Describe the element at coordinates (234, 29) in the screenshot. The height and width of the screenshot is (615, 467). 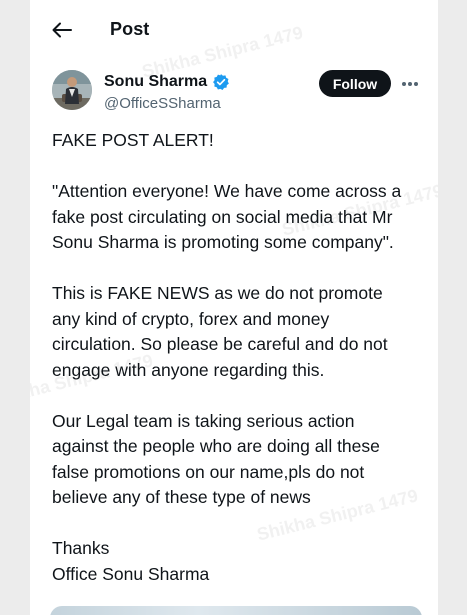
I see `top-bar: Post` at that location.